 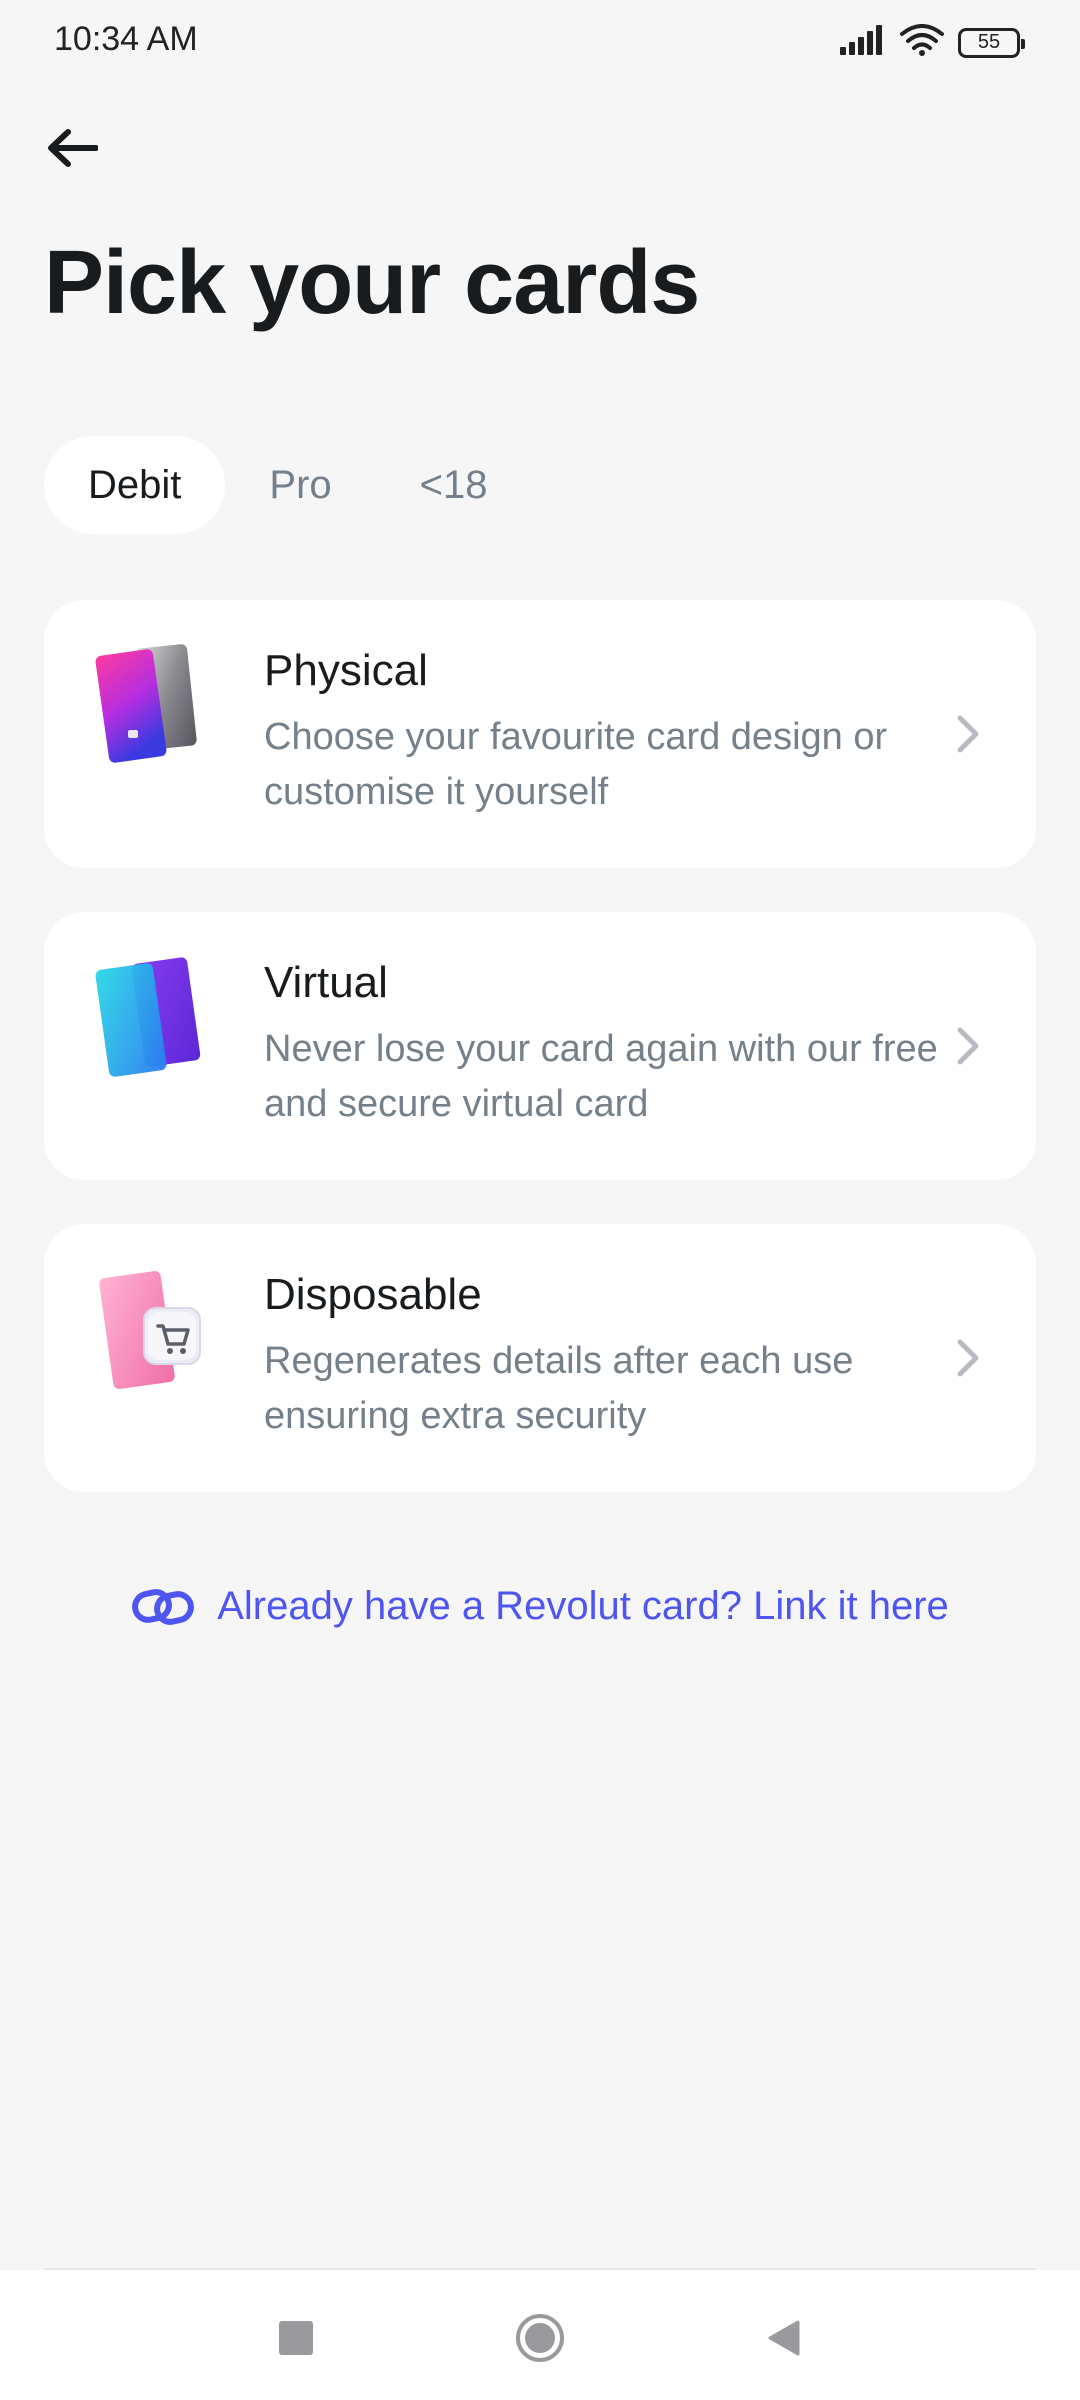 What do you see at coordinates (372, 283) in the screenshot?
I see `page-title: Pick your cards` at bounding box center [372, 283].